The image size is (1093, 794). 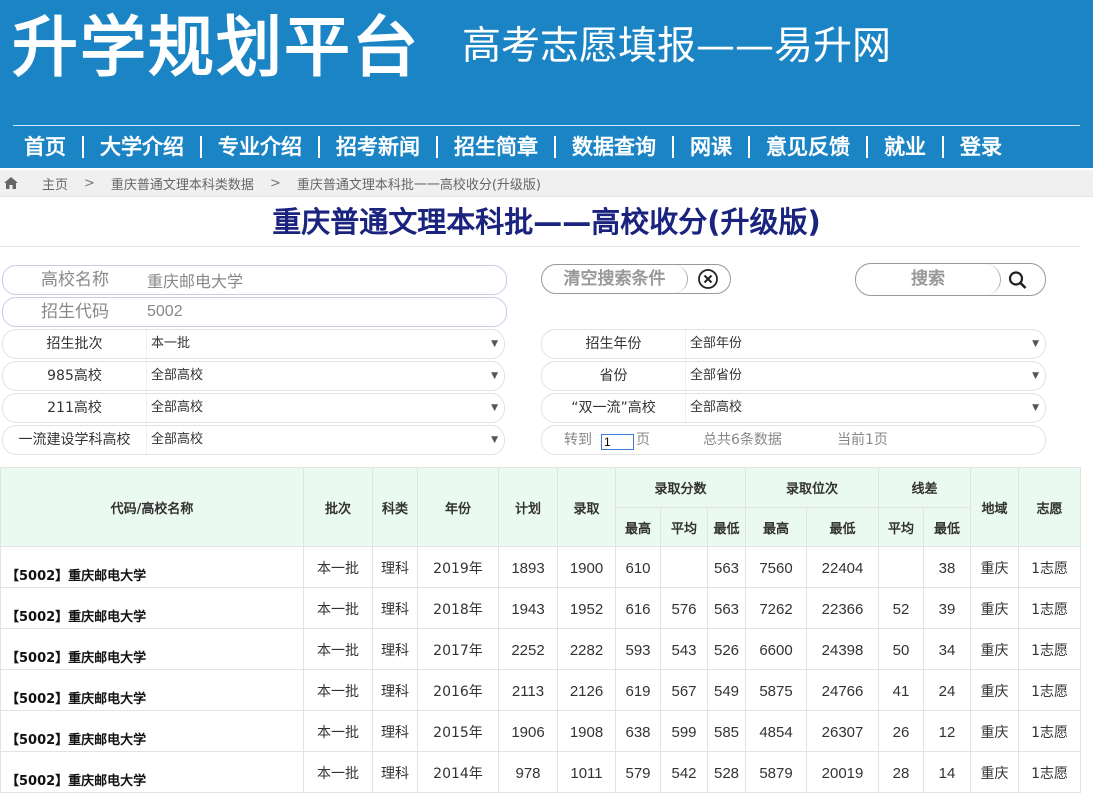 I want to click on header-rank-group: 录取位次, so click(x=812, y=487).